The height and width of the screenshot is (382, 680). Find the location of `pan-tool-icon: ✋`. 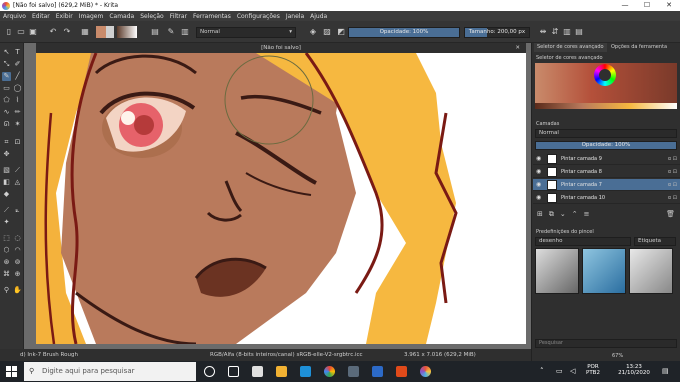

pan-tool-icon: ✋ is located at coordinates (17, 290).